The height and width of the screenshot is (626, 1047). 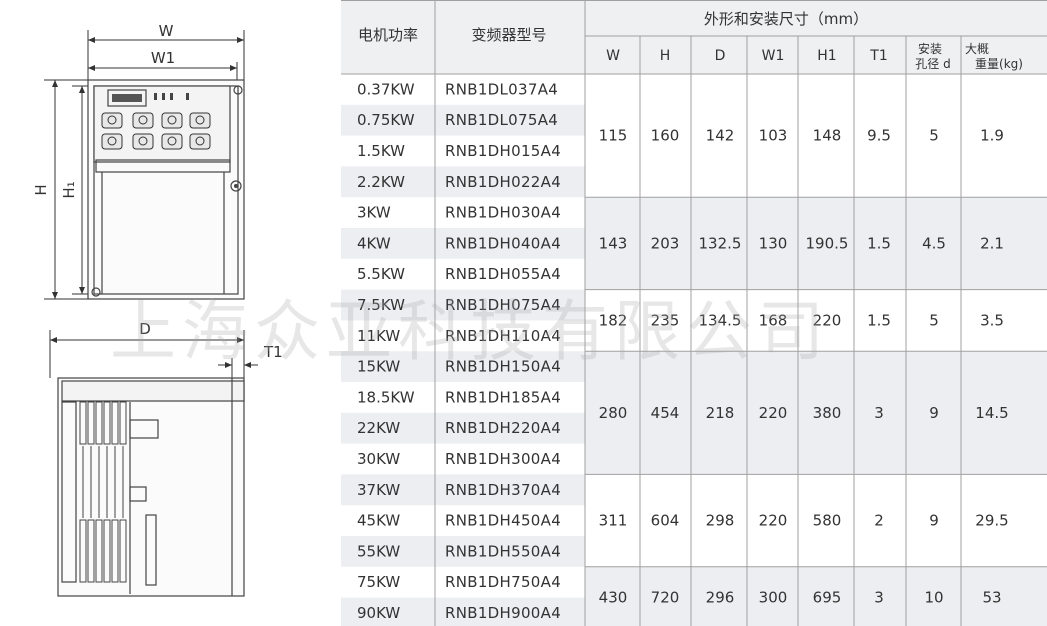 I want to click on cell-model: RNB1DH022A4, so click(x=503, y=182).